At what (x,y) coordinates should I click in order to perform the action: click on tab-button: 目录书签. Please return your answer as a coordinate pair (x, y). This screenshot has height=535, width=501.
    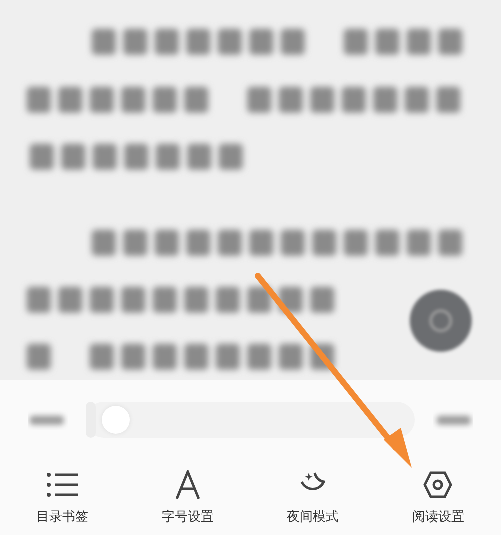
    Looking at the image, I should click on (62, 498).